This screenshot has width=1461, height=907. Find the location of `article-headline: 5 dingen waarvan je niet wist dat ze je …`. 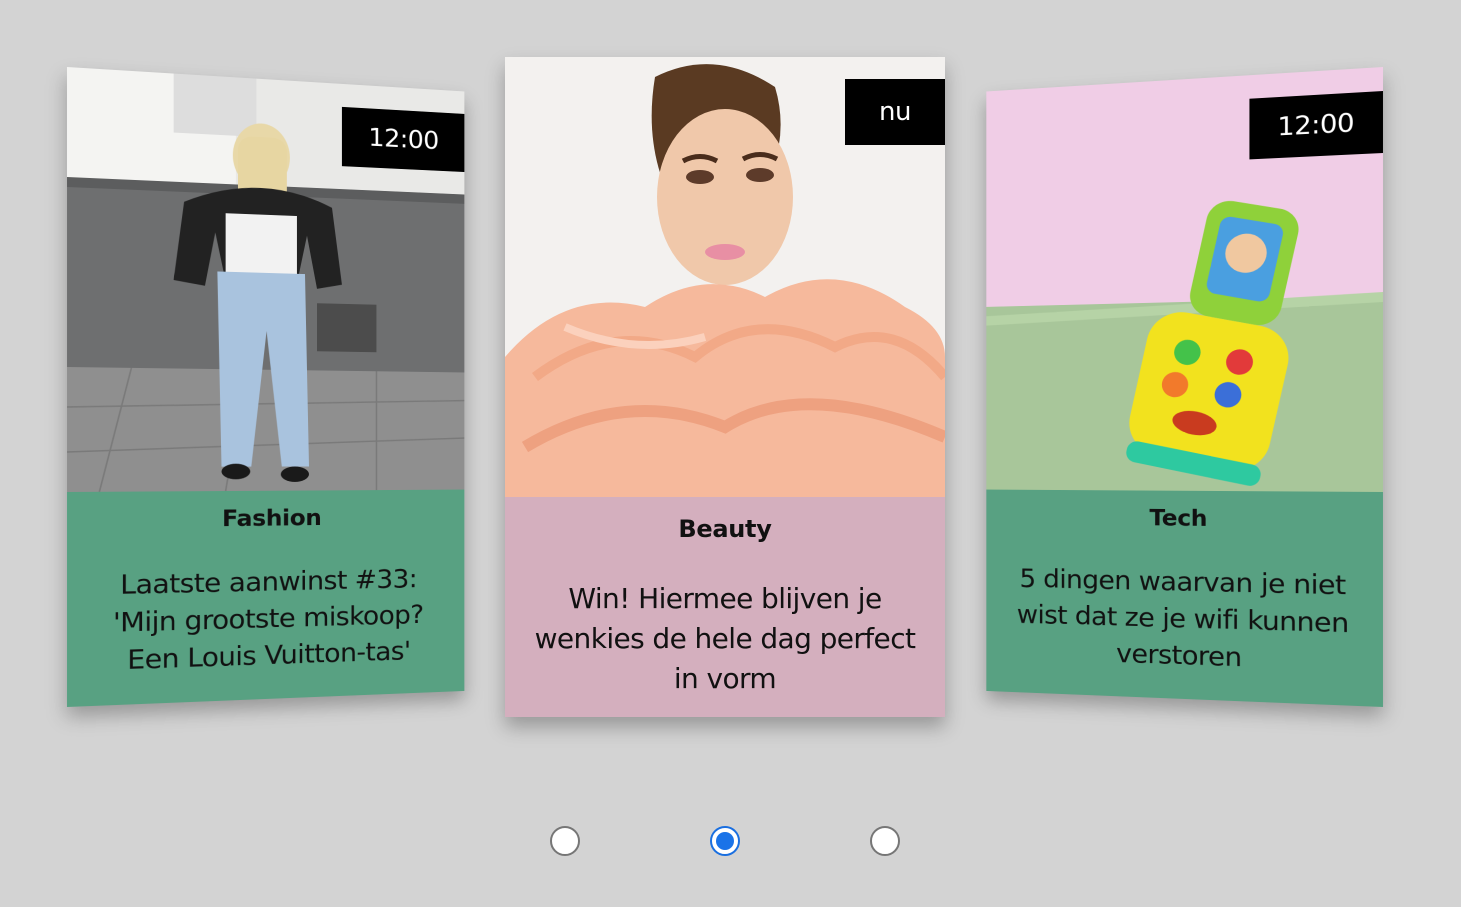

article-headline: 5 dingen waarvan je niet wist dat ze je … is located at coordinates (1183, 621).